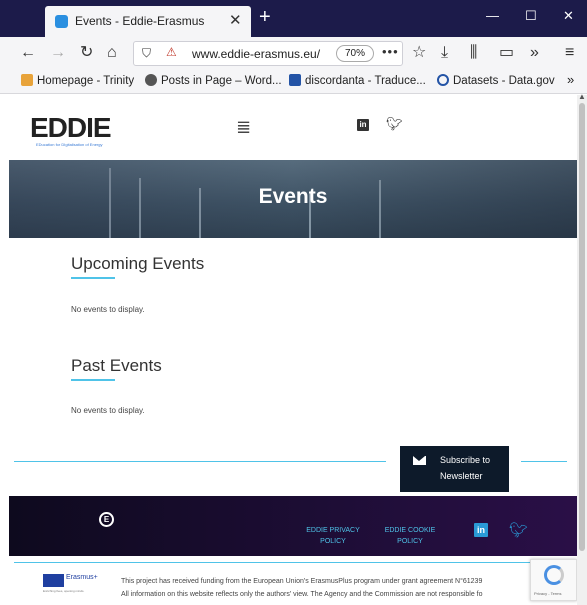 This screenshot has width=587, height=605. I want to click on recaptcha-badge: Privacy - Terms, so click(553, 580).